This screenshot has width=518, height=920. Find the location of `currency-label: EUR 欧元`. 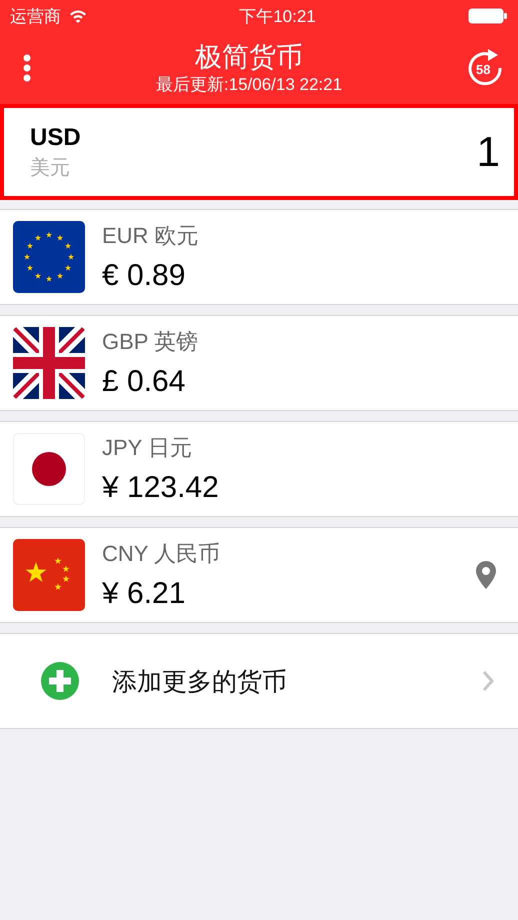

currency-label: EUR 欧元 is located at coordinates (151, 236).